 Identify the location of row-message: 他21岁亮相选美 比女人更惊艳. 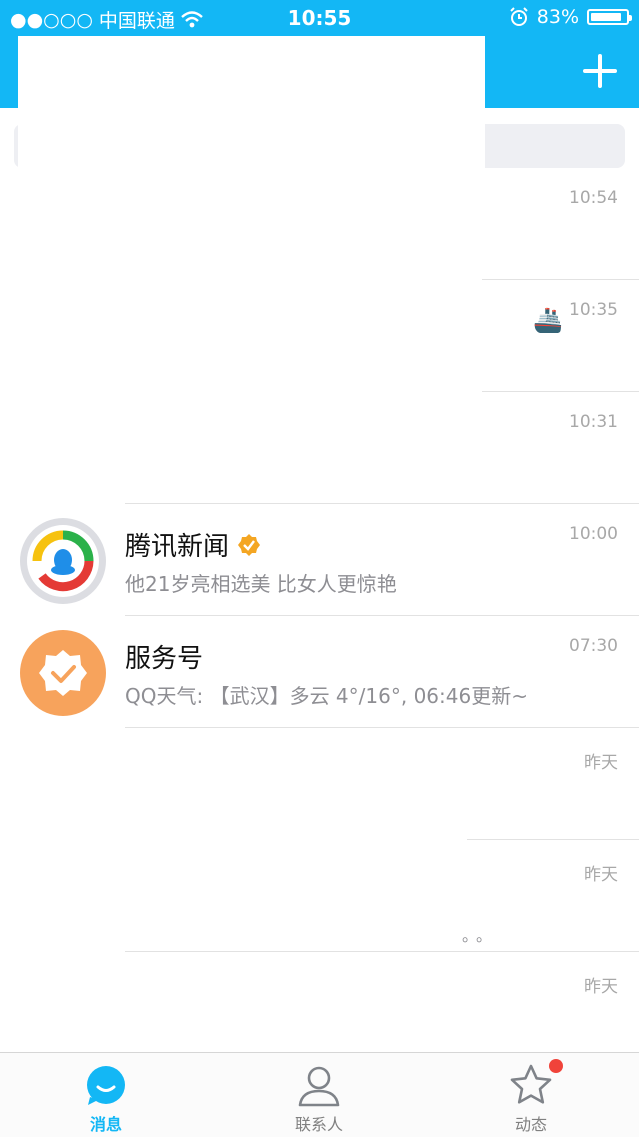
(261, 584).